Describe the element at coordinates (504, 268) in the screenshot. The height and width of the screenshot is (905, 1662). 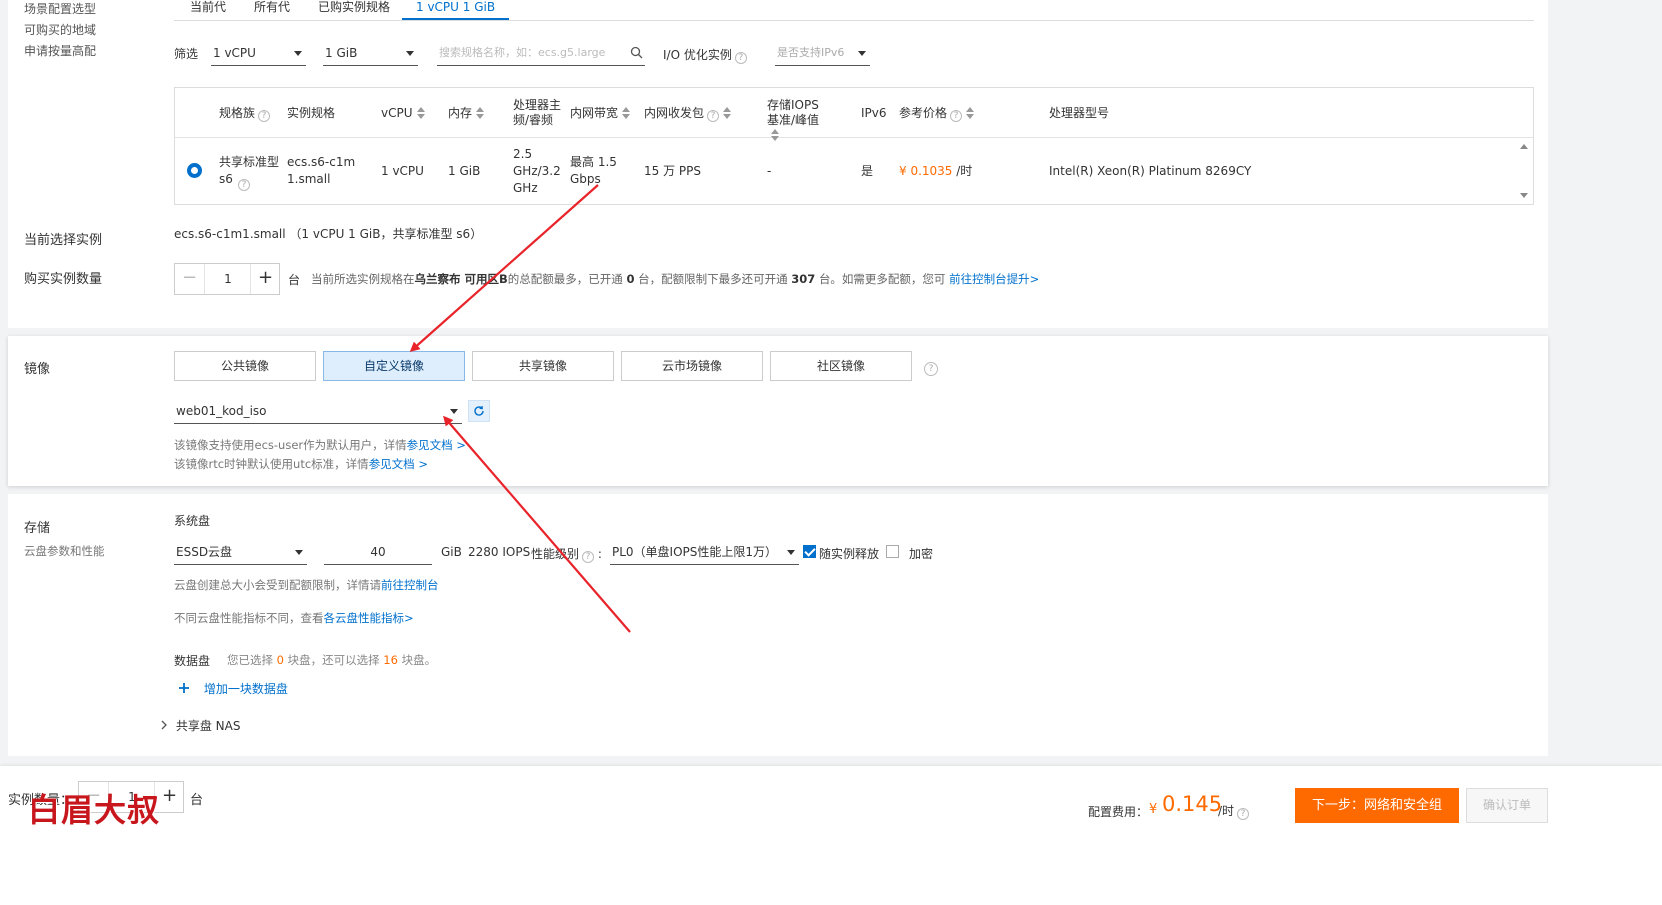
I see `annotation-arrow-to-custom-image` at that location.